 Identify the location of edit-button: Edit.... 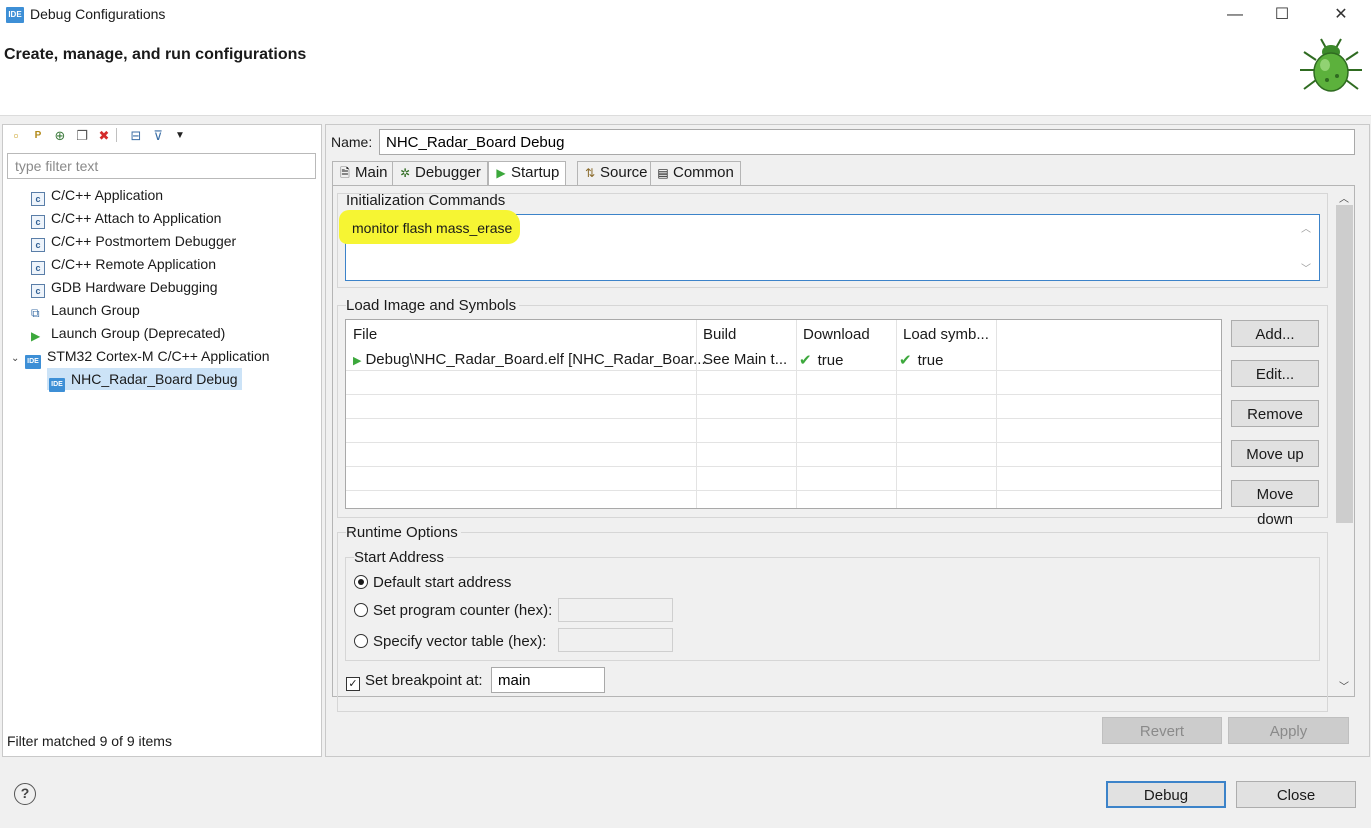
(1275, 373).